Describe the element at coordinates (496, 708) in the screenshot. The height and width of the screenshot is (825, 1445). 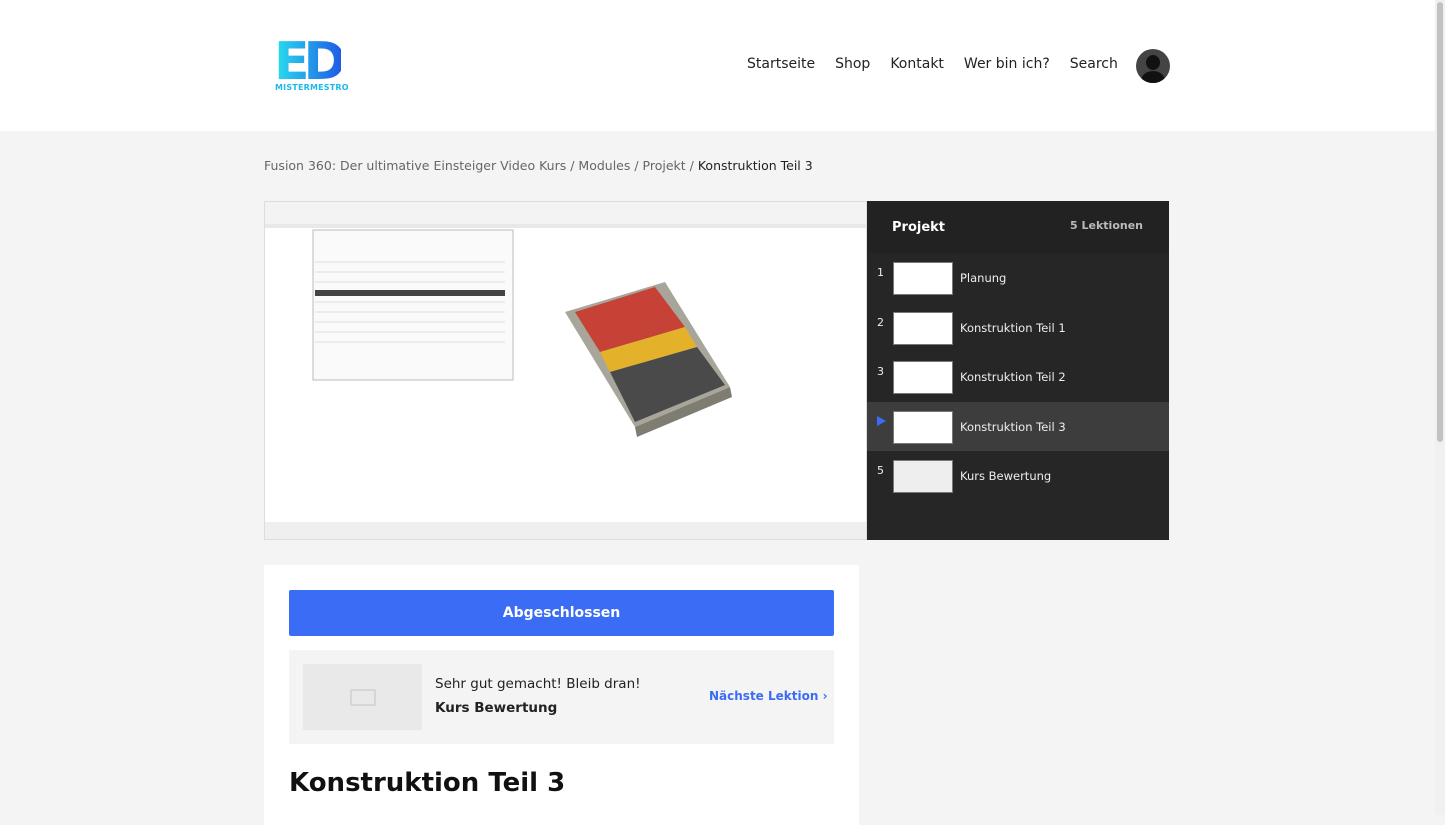
I see `next-lesson-title: Kurs Bewertung` at that location.